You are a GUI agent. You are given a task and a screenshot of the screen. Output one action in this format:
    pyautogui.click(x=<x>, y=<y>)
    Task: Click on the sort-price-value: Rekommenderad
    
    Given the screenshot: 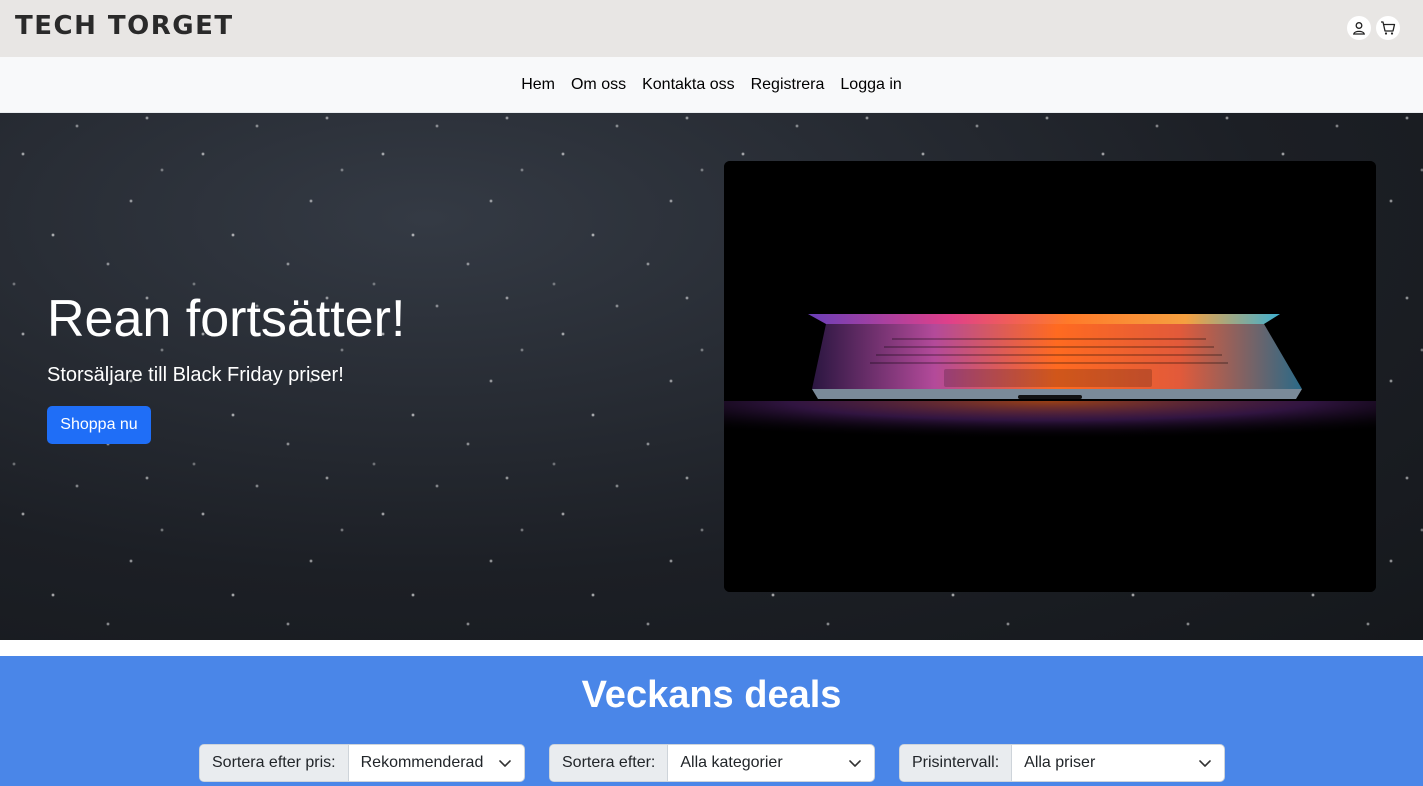 What is the action you would take?
    pyautogui.click(x=422, y=762)
    